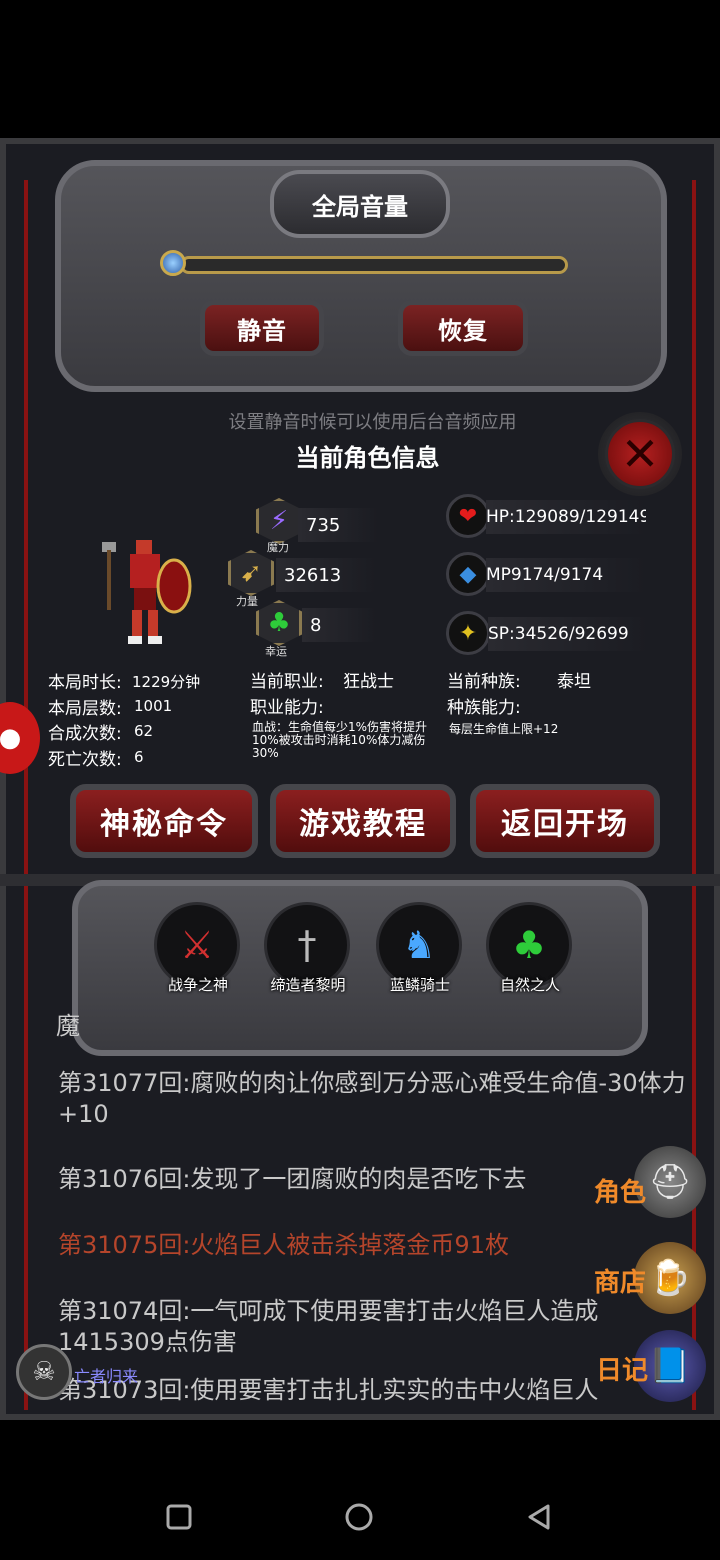 This screenshot has width=720, height=1560. Describe the element at coordinates (44, 1372) in the screenshot. I see `player-avatar: ☠` at that location.